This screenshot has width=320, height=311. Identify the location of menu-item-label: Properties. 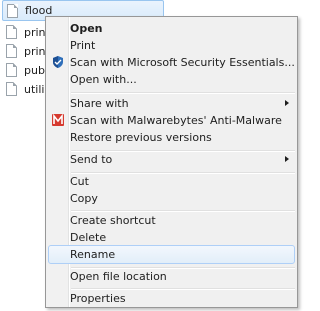
(98, 298).